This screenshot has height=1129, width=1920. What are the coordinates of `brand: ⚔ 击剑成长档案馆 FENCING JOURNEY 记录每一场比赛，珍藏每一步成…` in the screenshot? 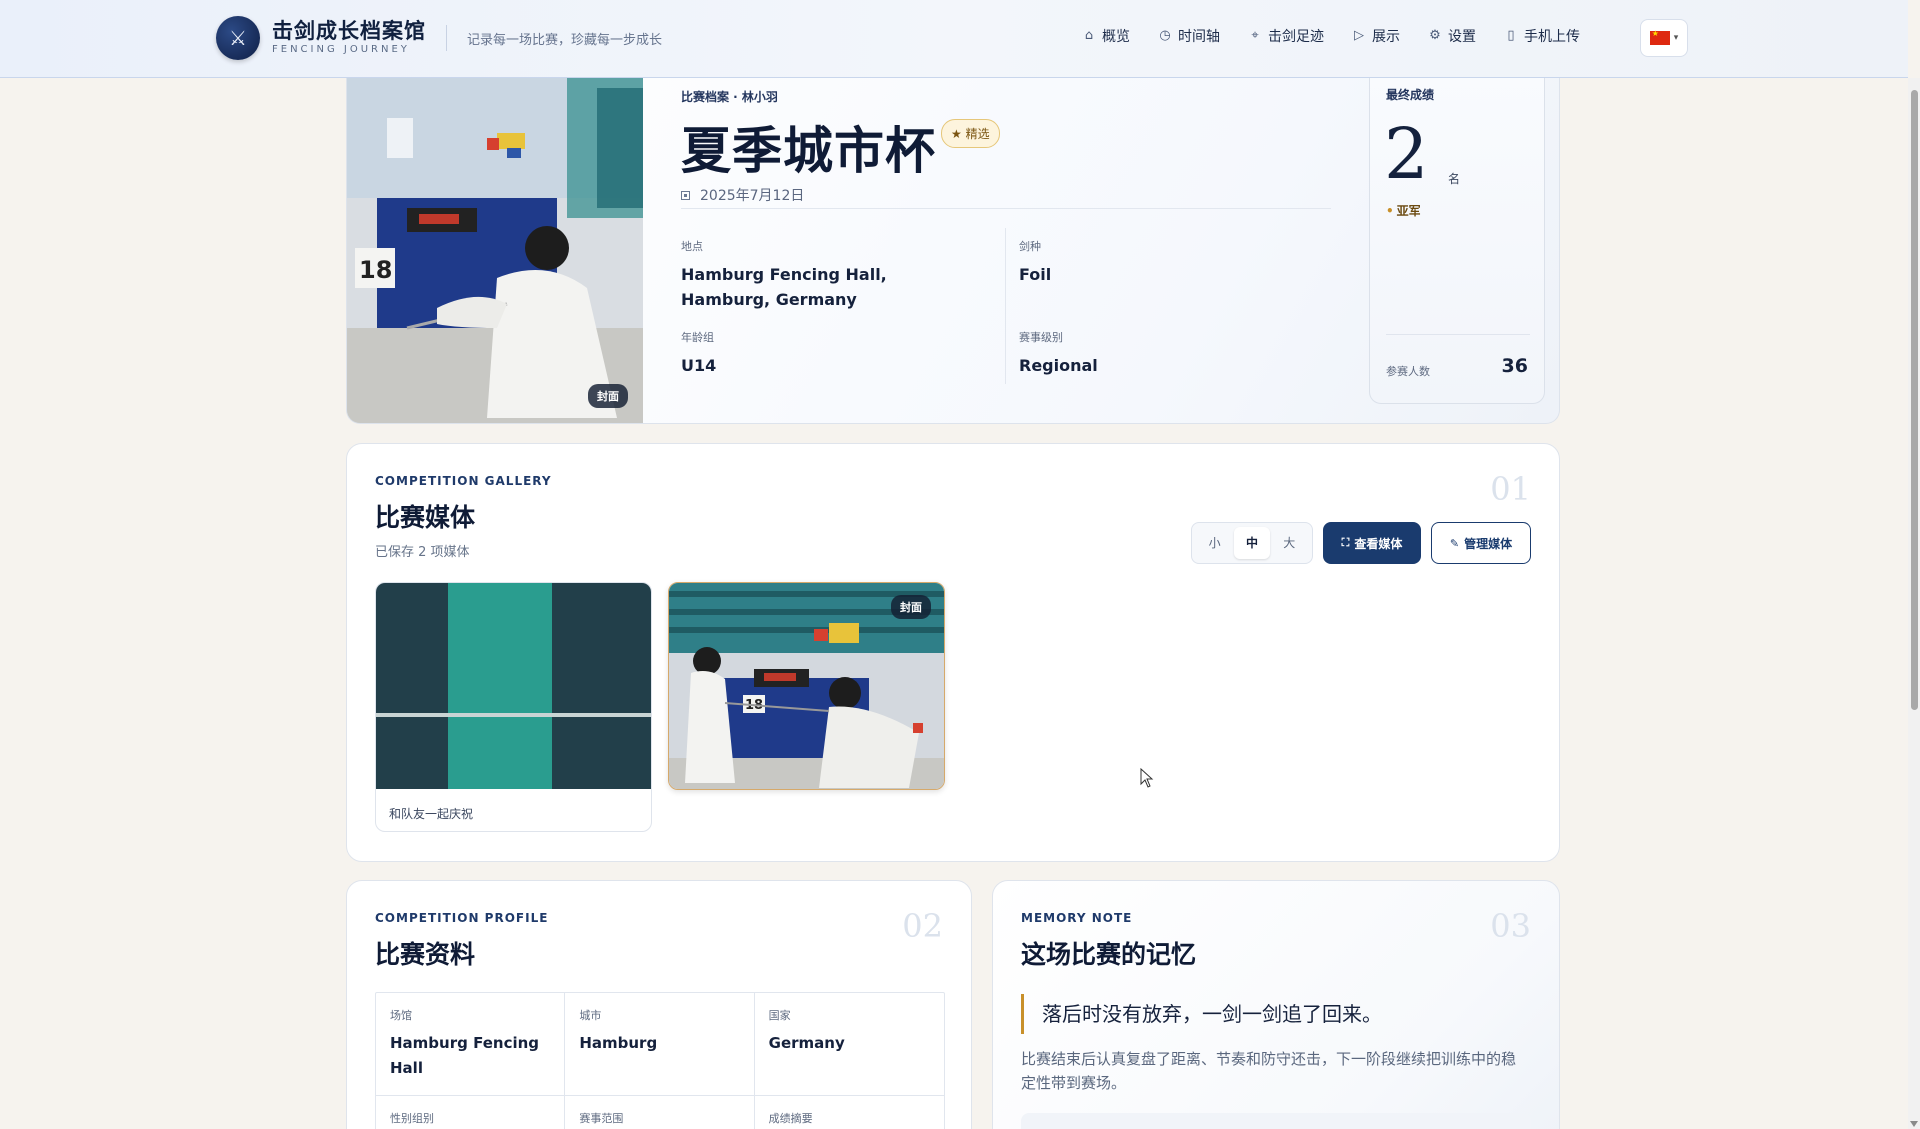 It's located at (439, 38).